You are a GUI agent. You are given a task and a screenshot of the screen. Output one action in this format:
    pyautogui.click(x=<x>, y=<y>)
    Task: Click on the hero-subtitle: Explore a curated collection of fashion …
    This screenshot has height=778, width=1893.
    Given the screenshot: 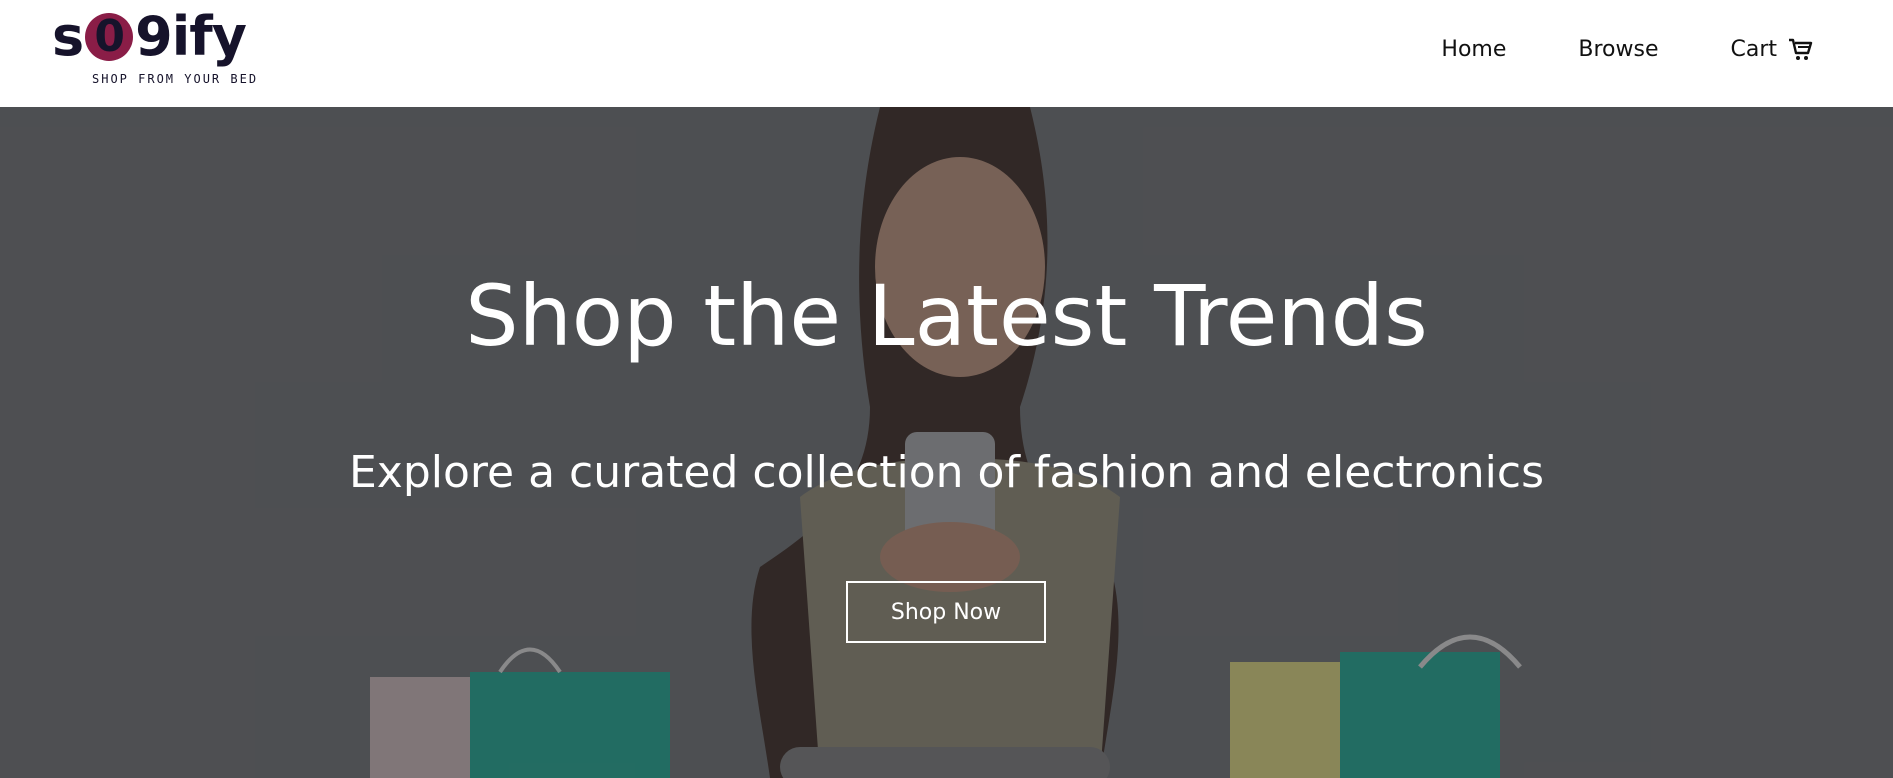 What is the action you would take?
    pyautogui.click(x=946, y=472)
    